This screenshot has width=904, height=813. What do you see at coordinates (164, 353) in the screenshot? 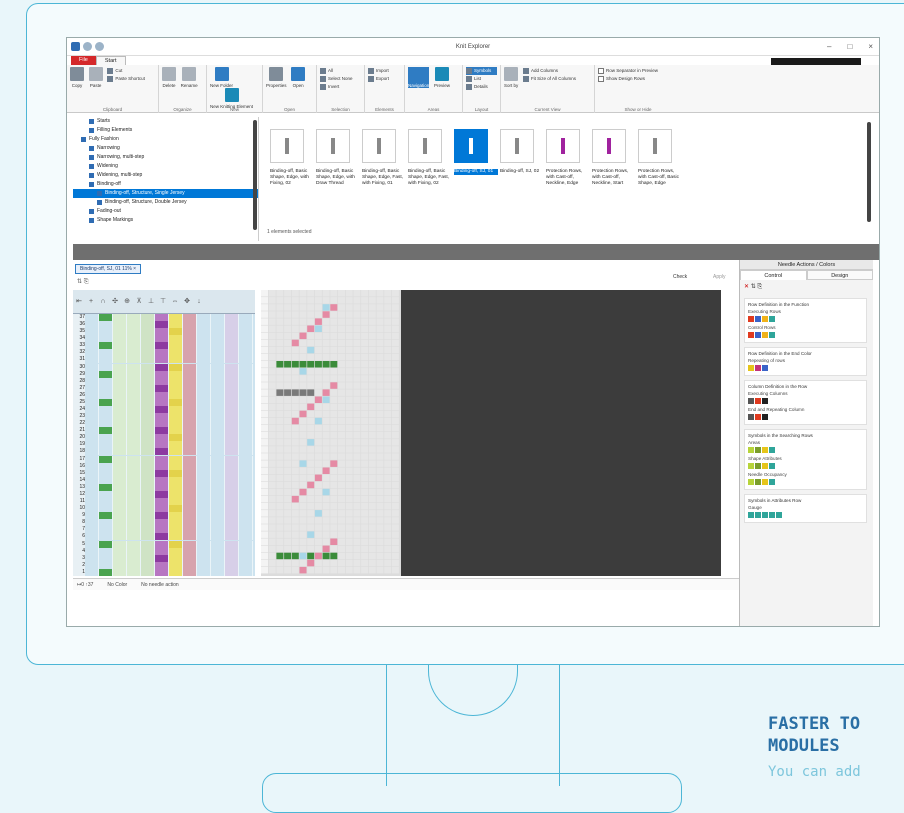
I see `grid-row: 32` at bounding box center [164, 353].